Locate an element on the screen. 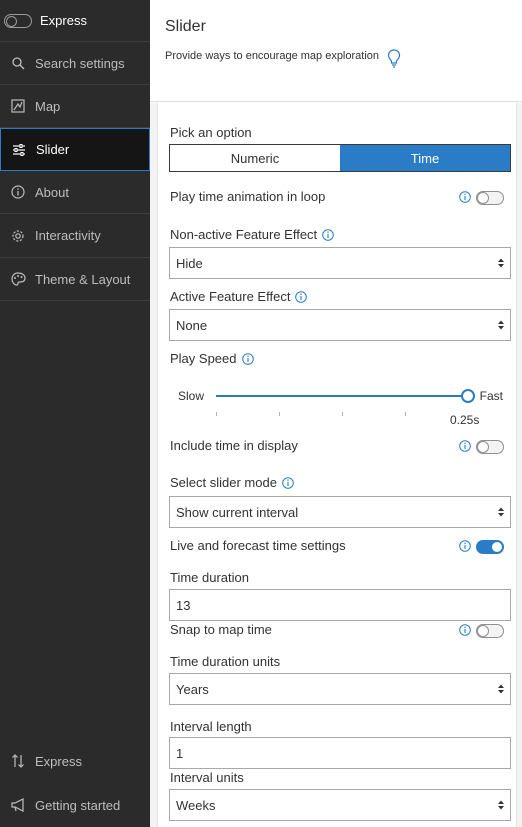  snap-map-time-toggle is located at coordinates (490, 631).